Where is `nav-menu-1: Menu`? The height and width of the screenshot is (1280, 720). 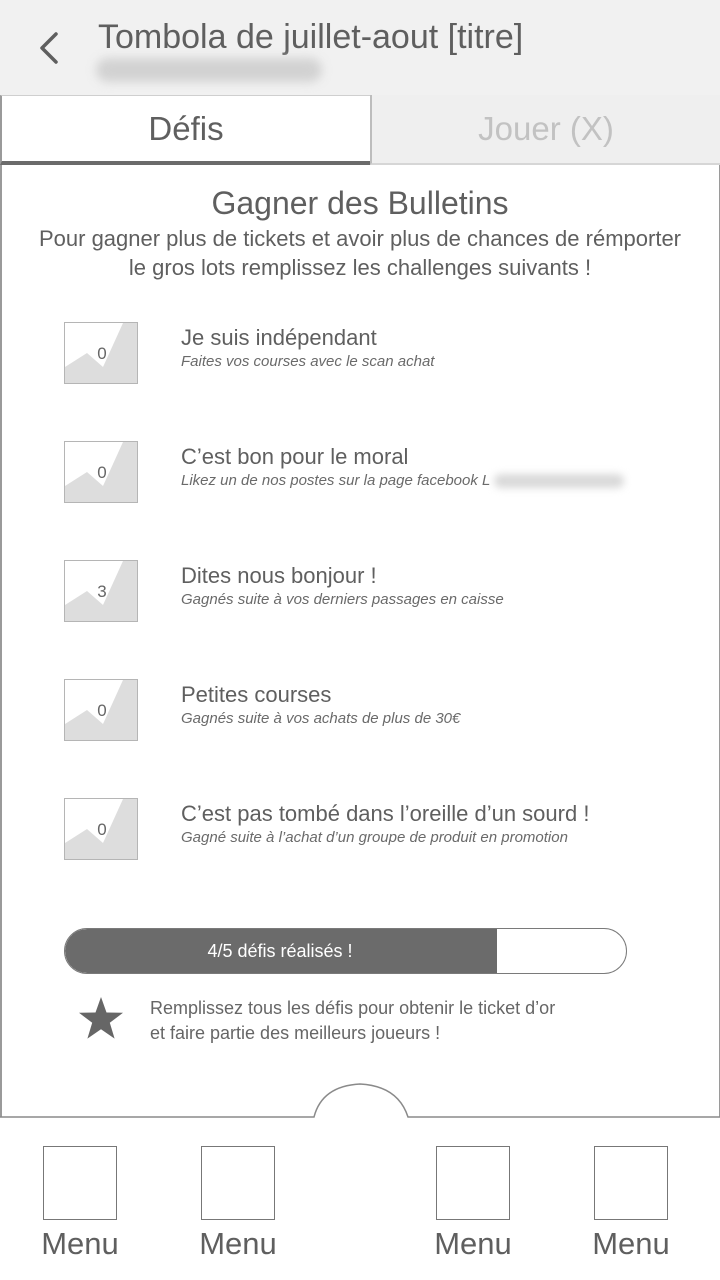 nav-menu-1: Menu is located at coordinates (80, 1204).